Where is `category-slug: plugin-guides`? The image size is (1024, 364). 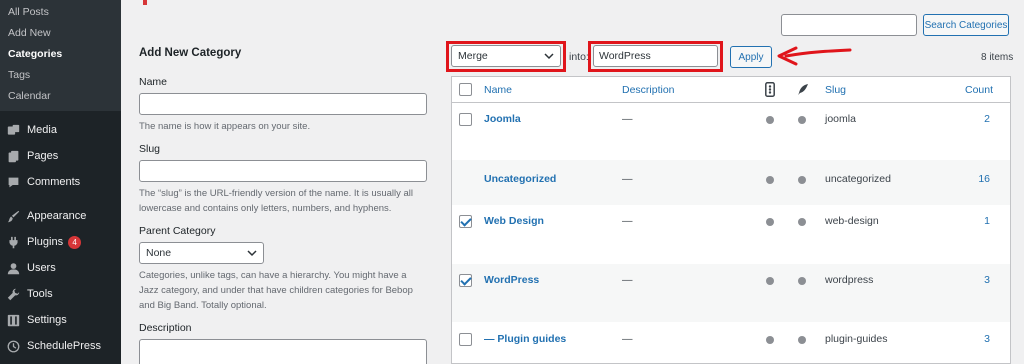
category-slug: plugin-guides is located at coordinates (856, 339).